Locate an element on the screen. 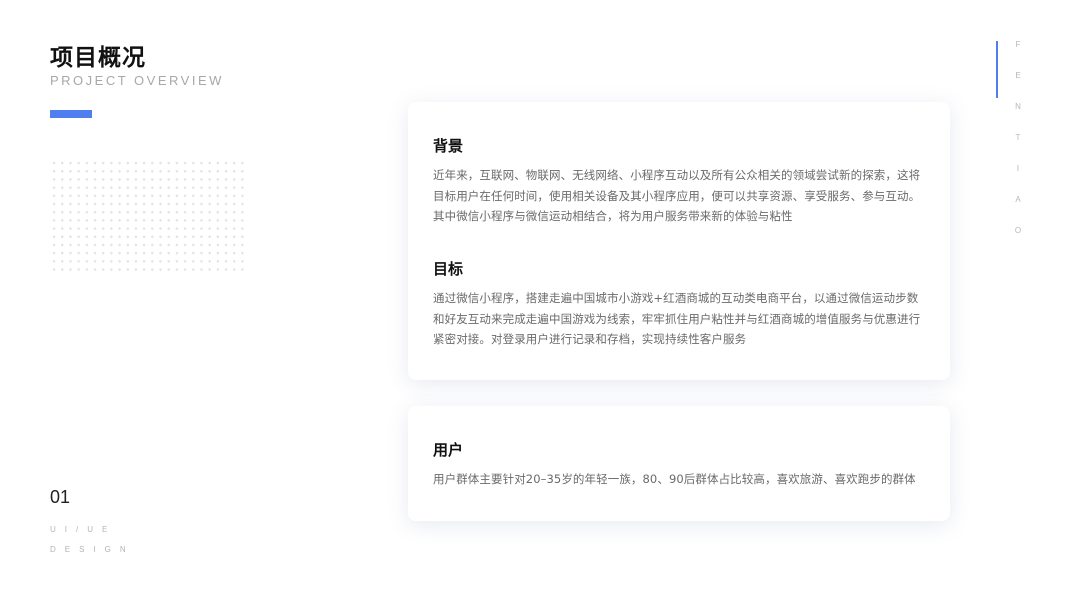 This screenshot has width=1067, height=600. section-heading: 目标 is located at coordinates (448, 269).